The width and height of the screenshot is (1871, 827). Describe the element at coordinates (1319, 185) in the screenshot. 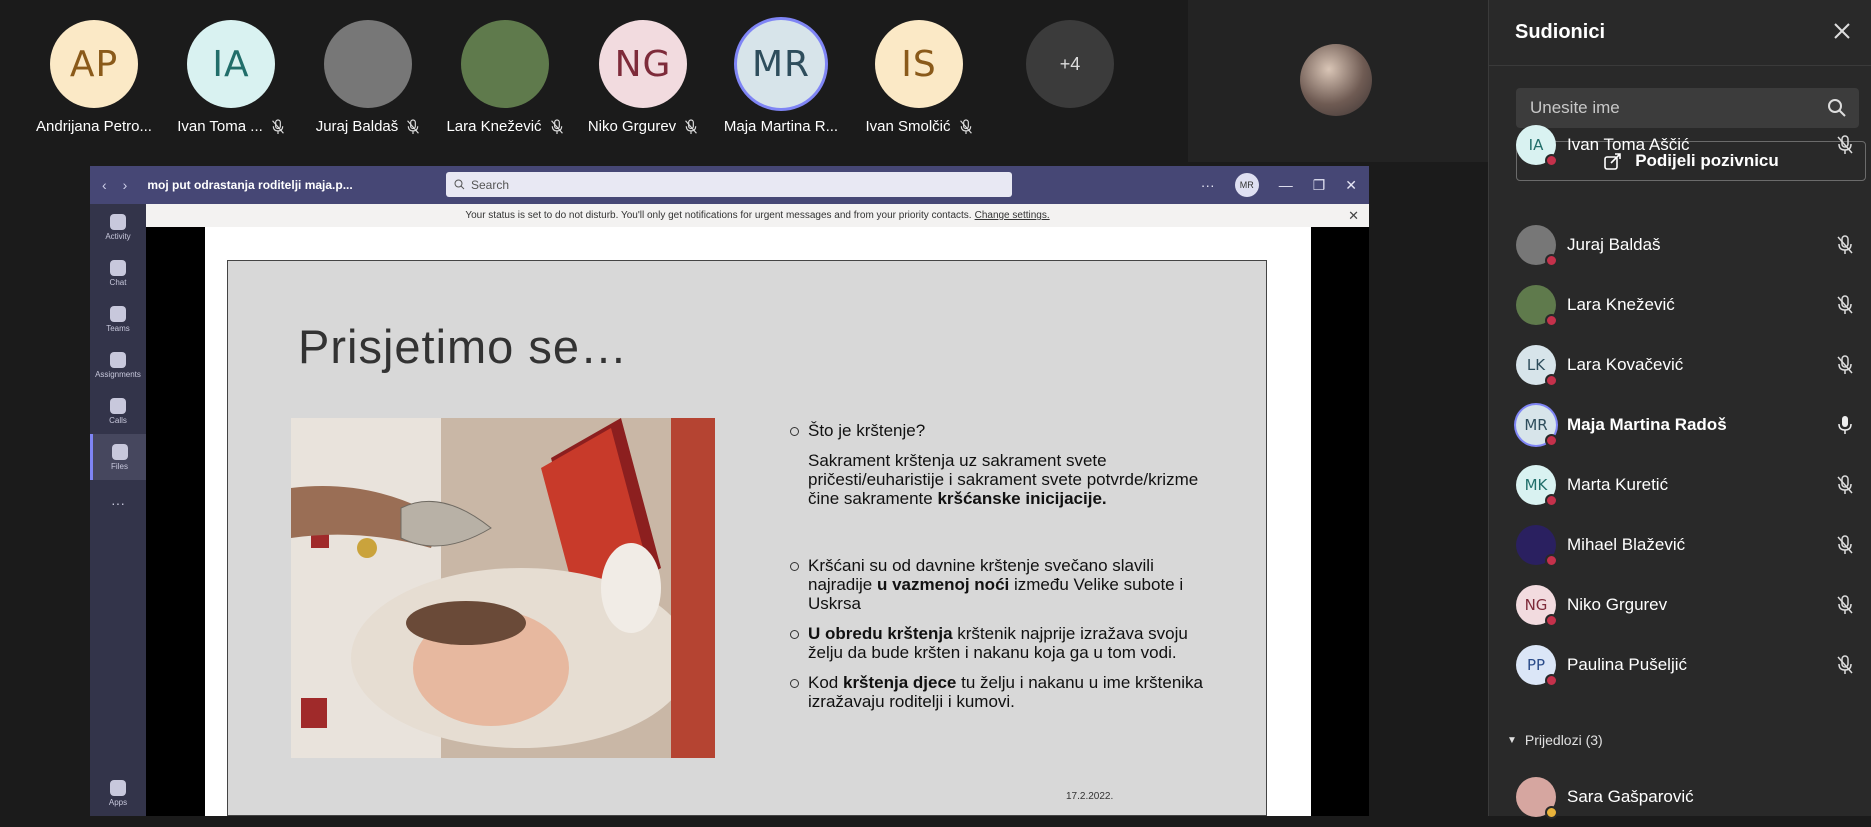

I see `maximize-icon: ❐` at that location.